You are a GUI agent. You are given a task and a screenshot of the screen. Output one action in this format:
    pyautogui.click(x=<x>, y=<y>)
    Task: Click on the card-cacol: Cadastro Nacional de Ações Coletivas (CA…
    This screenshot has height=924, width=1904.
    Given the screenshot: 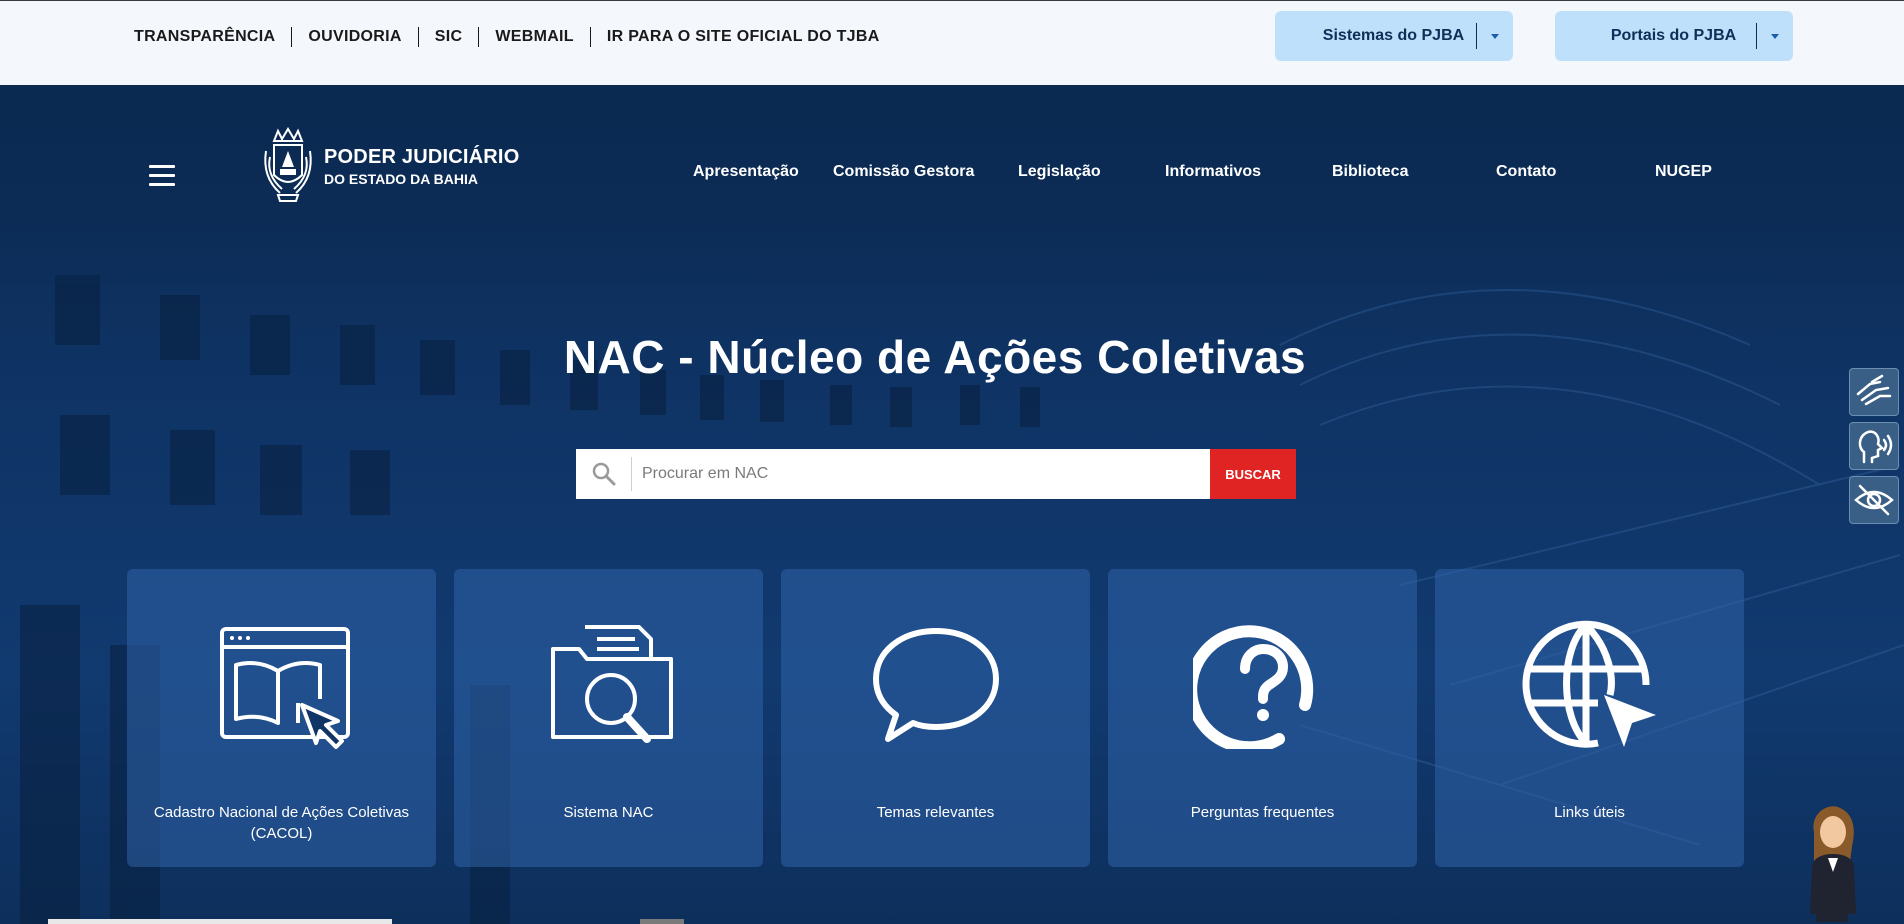 What is the action you would take?
    pyautogui.click(x=281, y=718)
    